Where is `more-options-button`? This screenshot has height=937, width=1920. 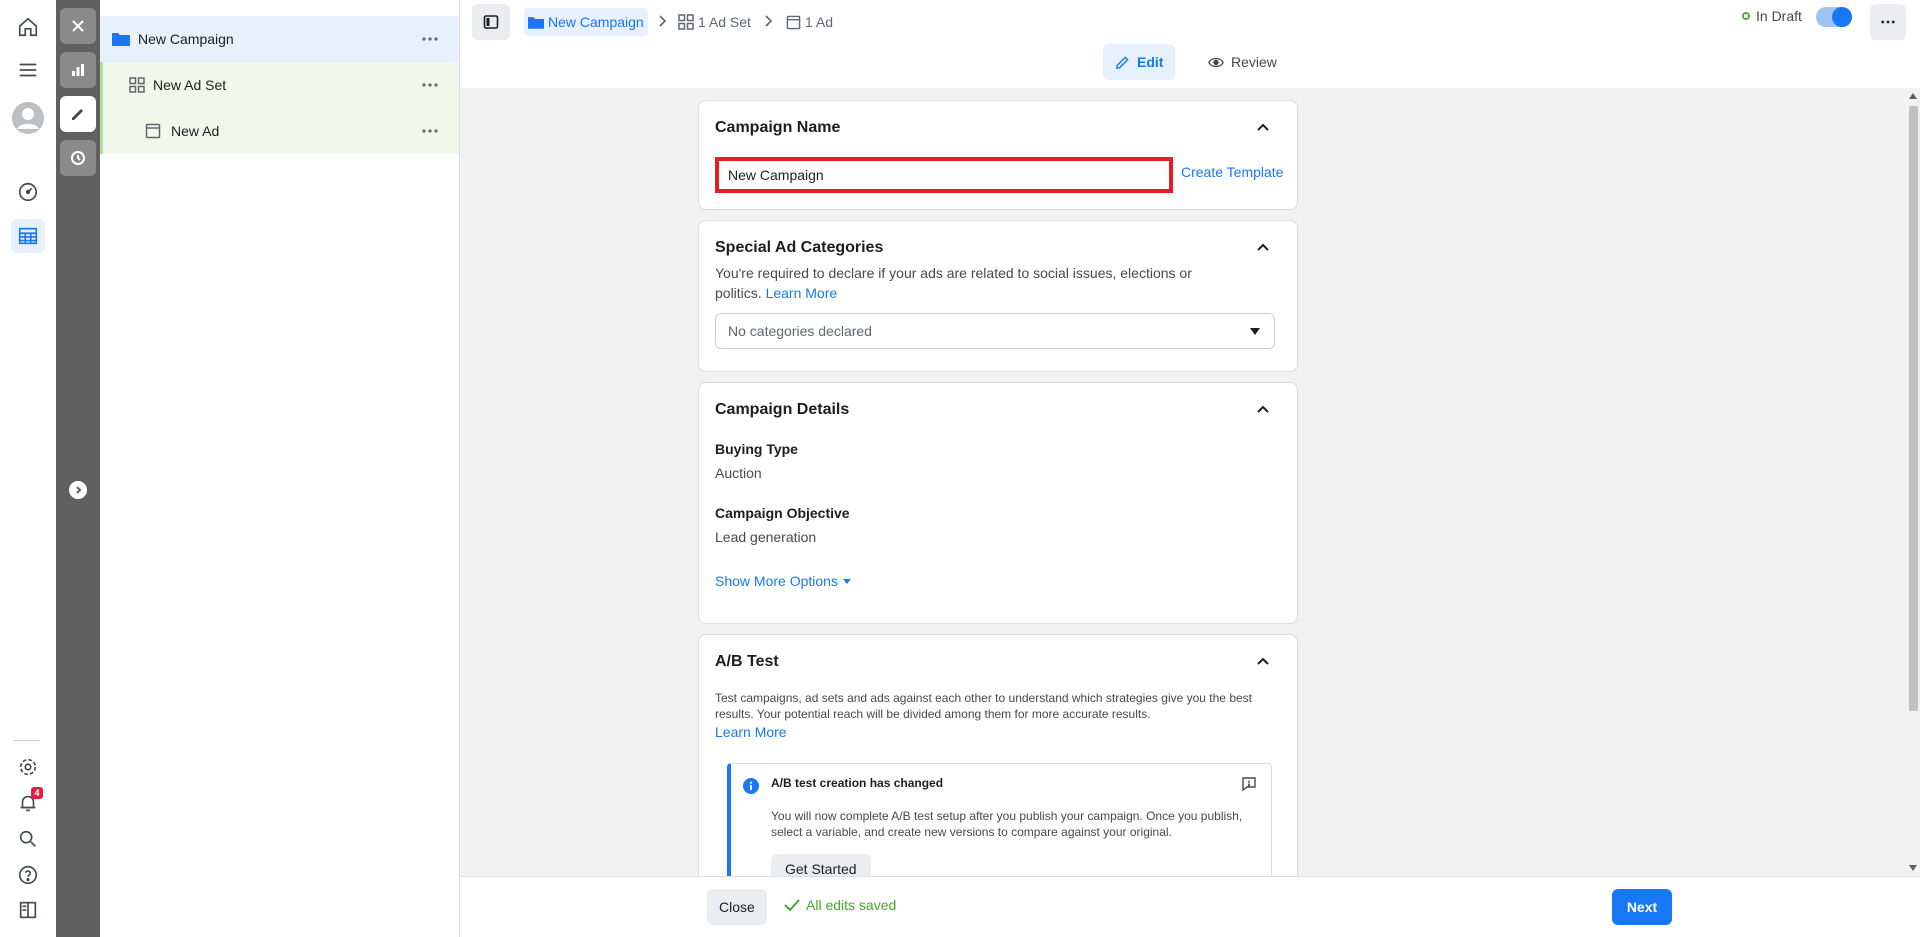 more-options-button is located at coordinates (1888, 22).